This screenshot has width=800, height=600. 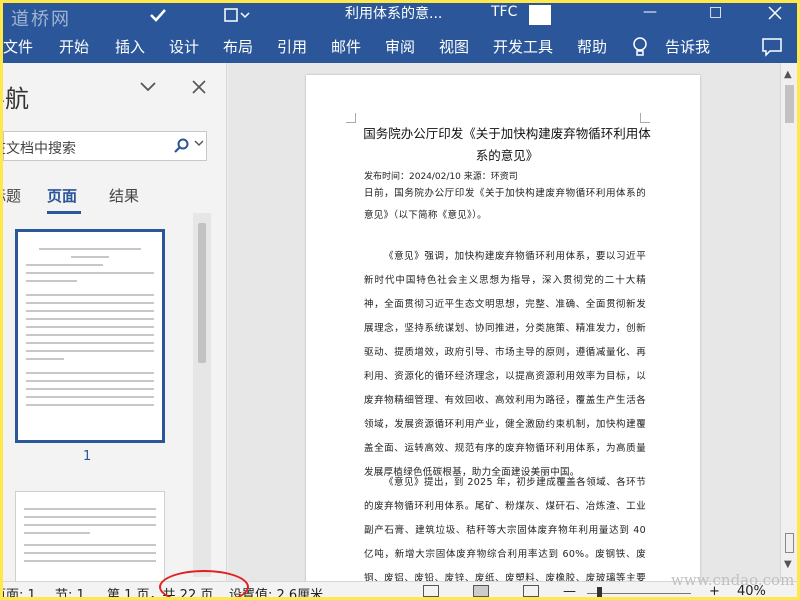 I want to click on scroll-down-icon: ▼, so click(x=788, y=564).